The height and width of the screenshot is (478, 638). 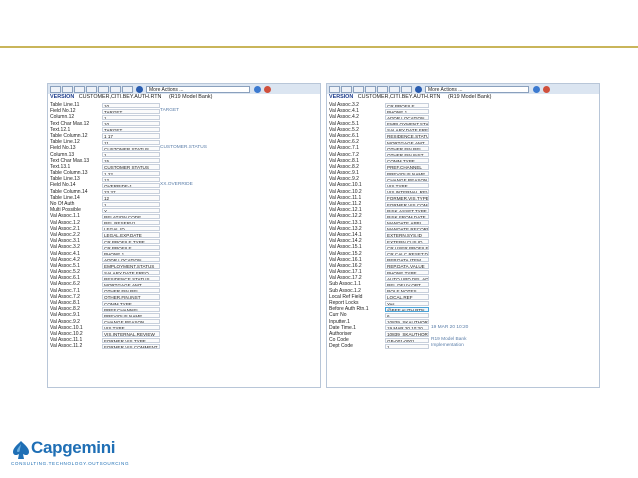 What do you see at coordinates (407, 247) in the screenshot?
I see `field-value-input: CR.USER.PROFILE.TYPE` at bounding box center [407, 247].